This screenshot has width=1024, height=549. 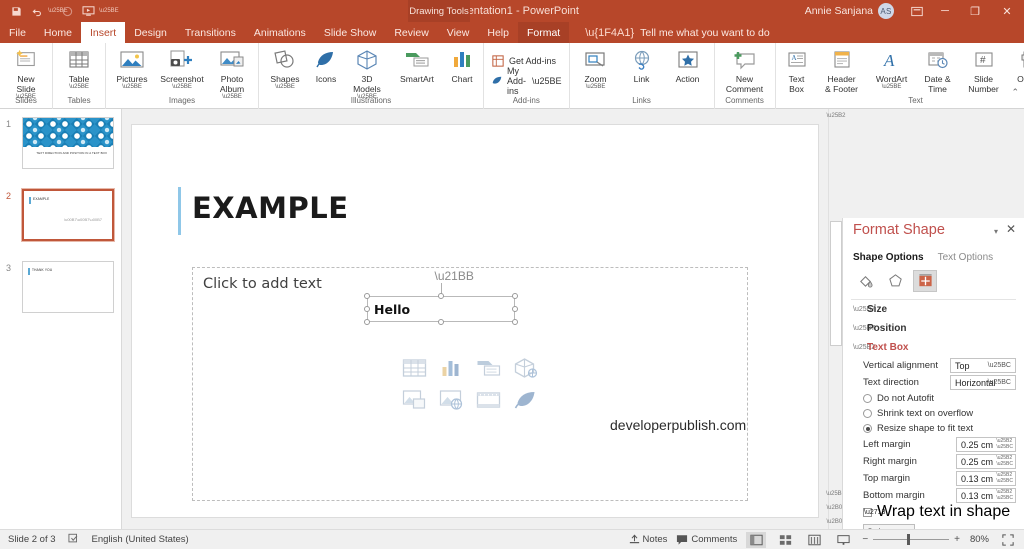 What do you see at coordinates (986, 495) in the screenshot?
I see `bottom-margin-input: 0.13 cm \u25B2 \u25BC` at bounding box center [986, 495].